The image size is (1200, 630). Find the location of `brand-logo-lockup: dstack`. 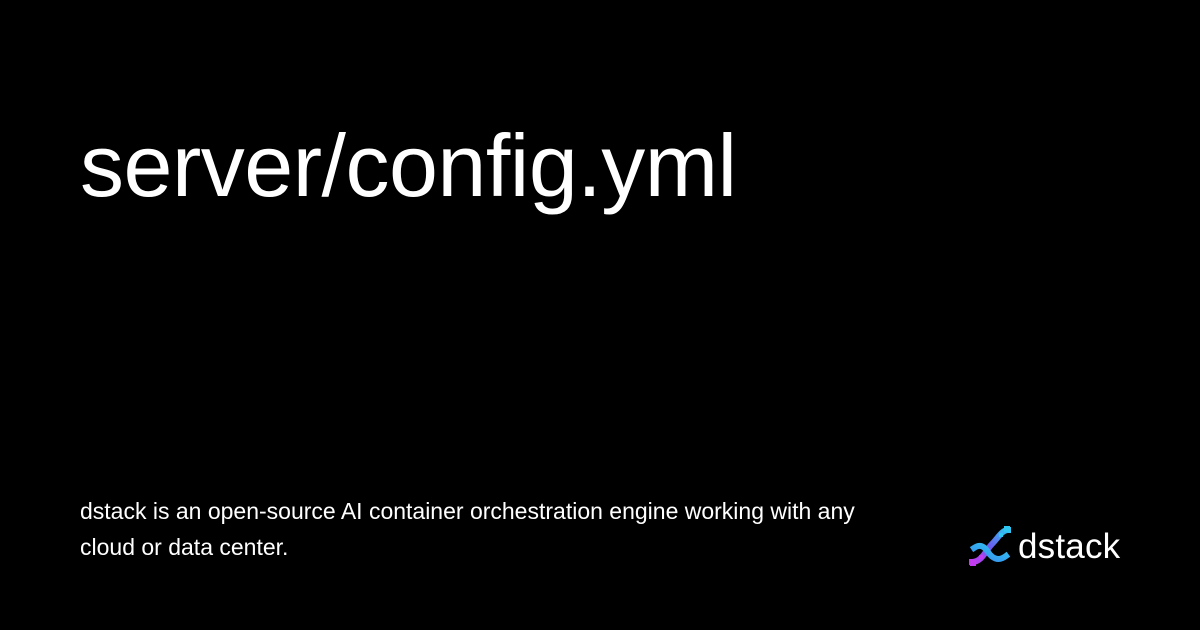

brand-logo-lockup: dstack is located at coordinates (1043, 546).